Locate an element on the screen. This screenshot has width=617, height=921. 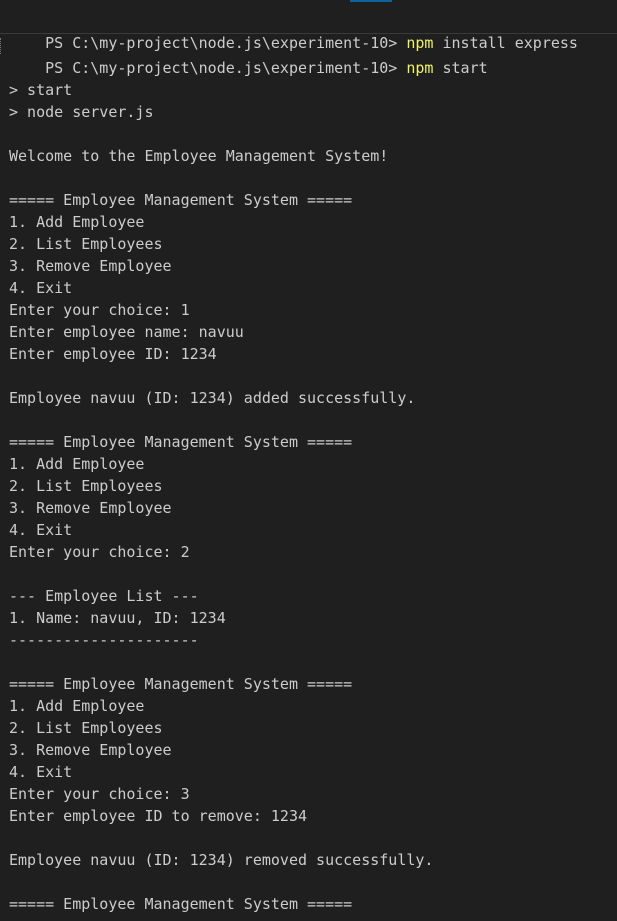
command-args: start is located at coordinates (460, 68).